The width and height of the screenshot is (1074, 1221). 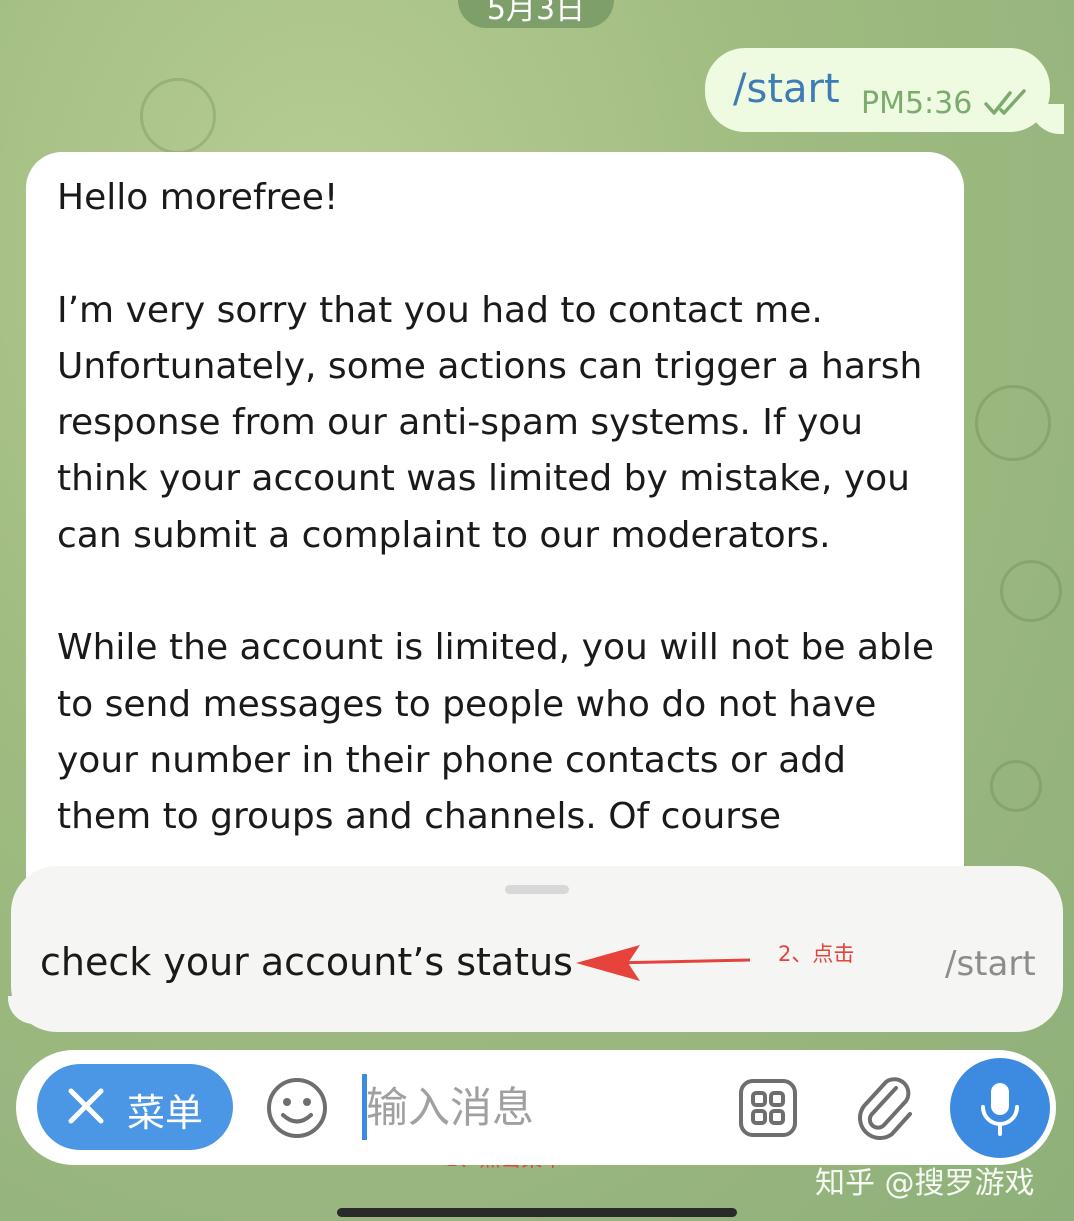 What do you see at coordinates (297, 1108) in the screenshot?
I see `emoji-icon` at bounding box center [297, 1108].